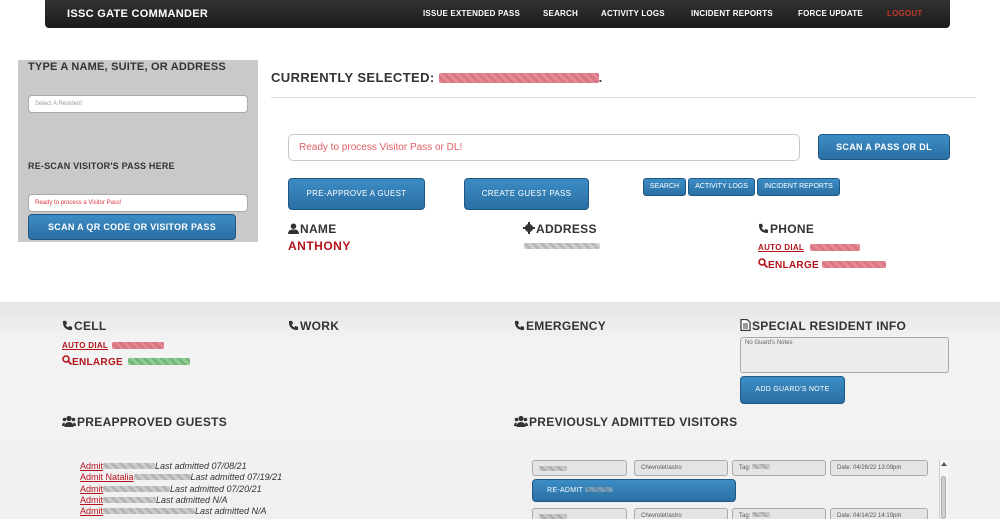 This screenshot has height=519, width=1000. I want to click on guest-last-admitted: Last admitted 07/19/21, so click(236, 477).